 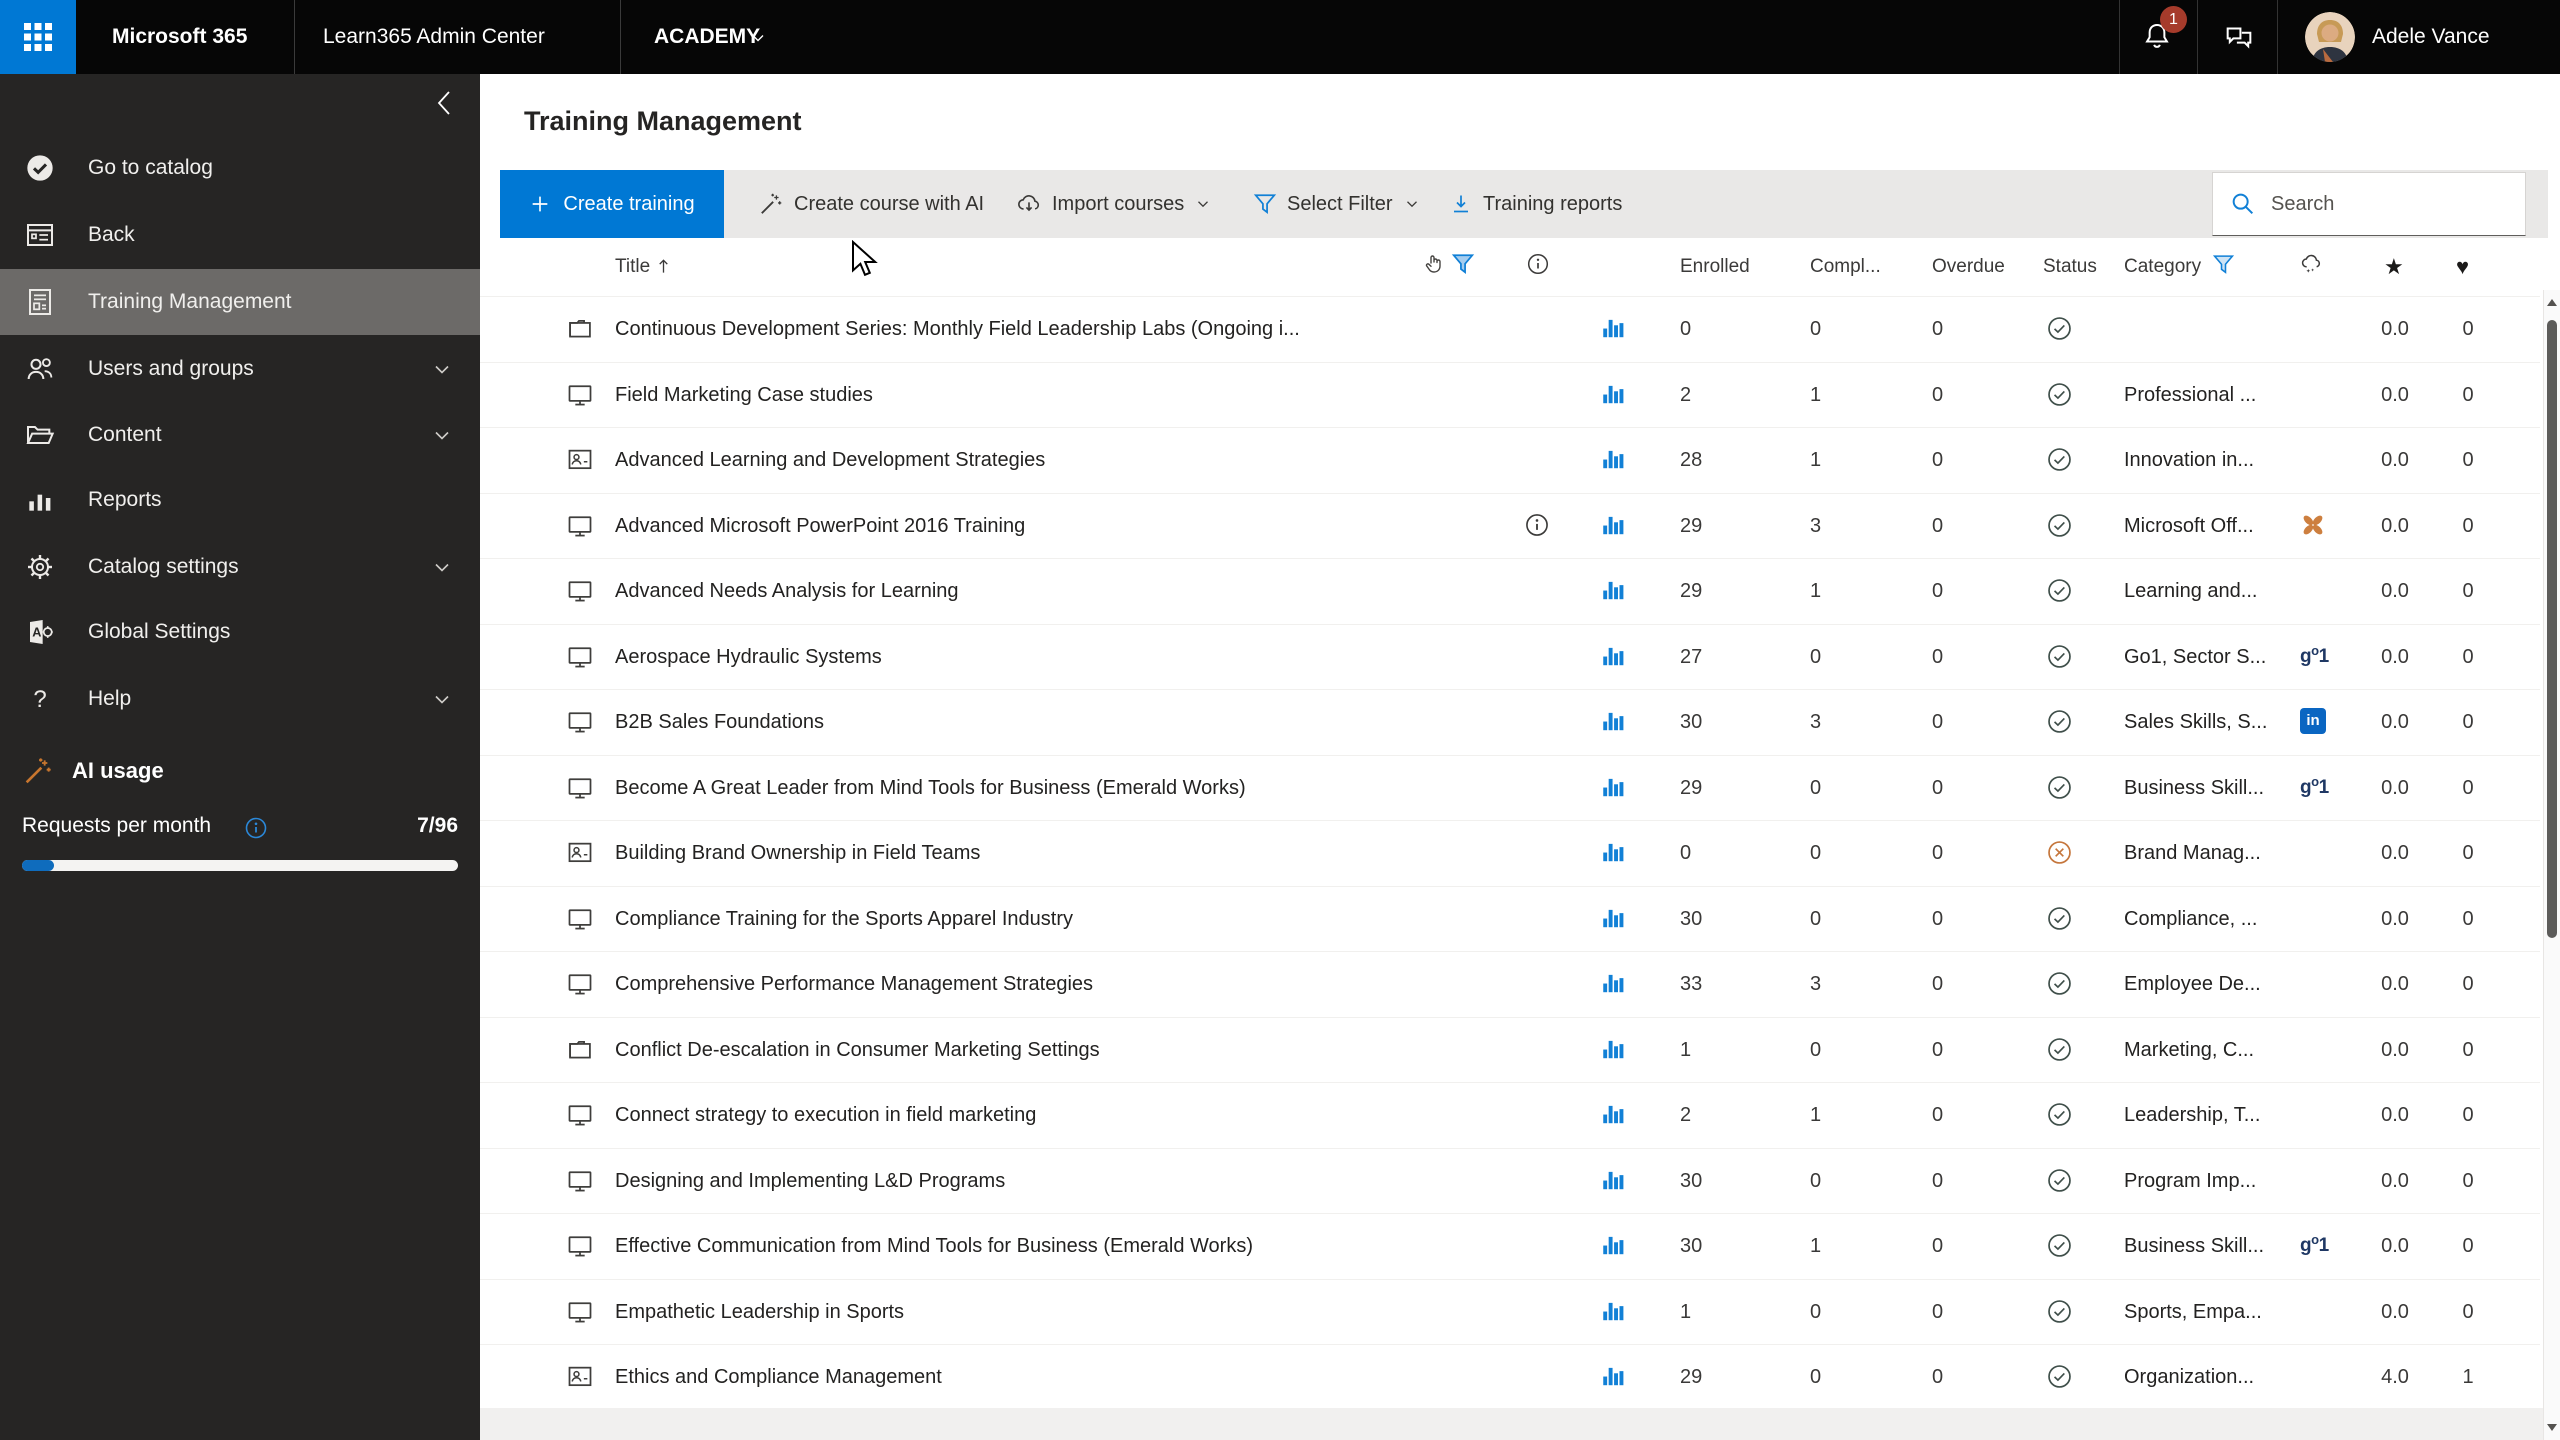 What do you see at coordinates (2552, 302) in the screenshot?
I see `scroll-up-arrow` at bounding box center [2552, 302].